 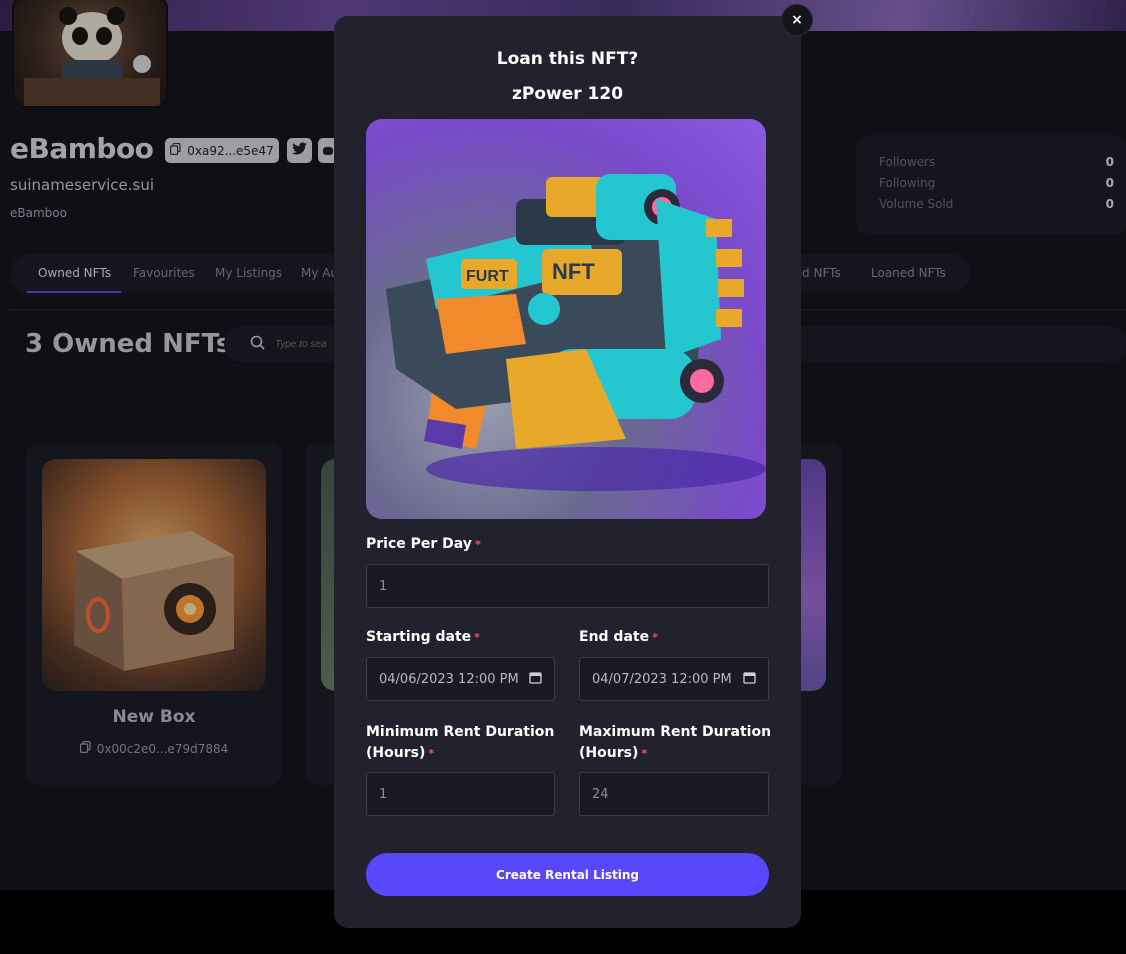 I want to click on price-per-day-label: Price Per Day *, so click(x=423, y=544).